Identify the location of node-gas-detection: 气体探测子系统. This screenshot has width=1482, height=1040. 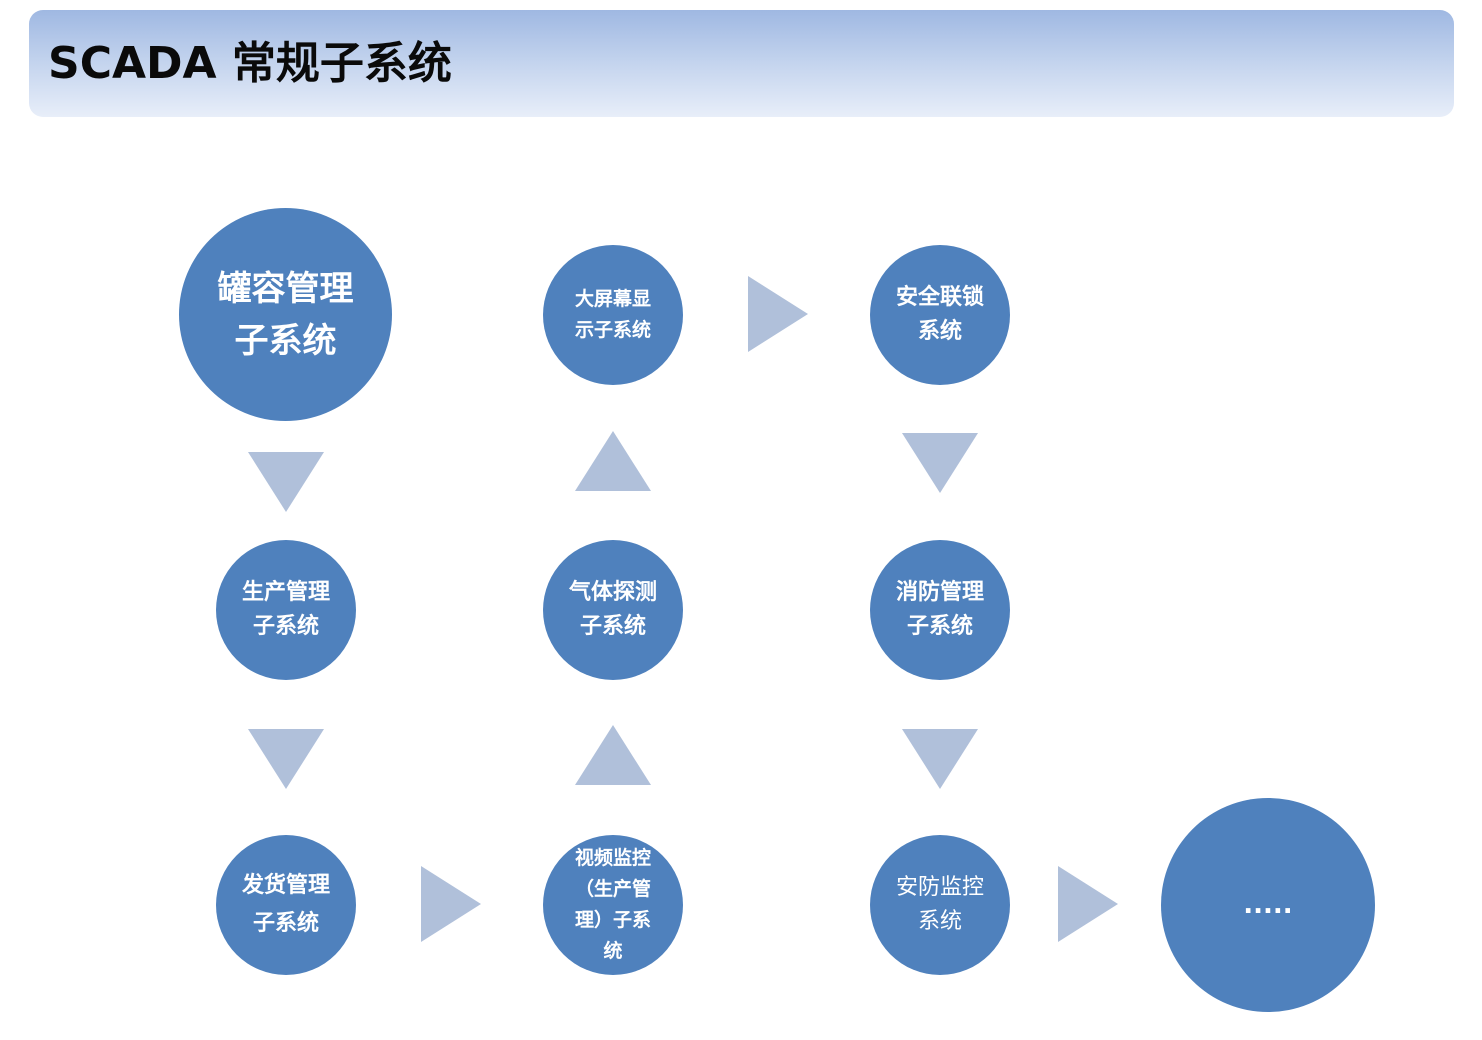
(613, 610).